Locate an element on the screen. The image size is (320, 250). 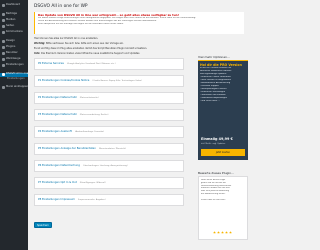
module-subtitle: (Impressumseite, Angaben) is located at coordinates (91, 200).